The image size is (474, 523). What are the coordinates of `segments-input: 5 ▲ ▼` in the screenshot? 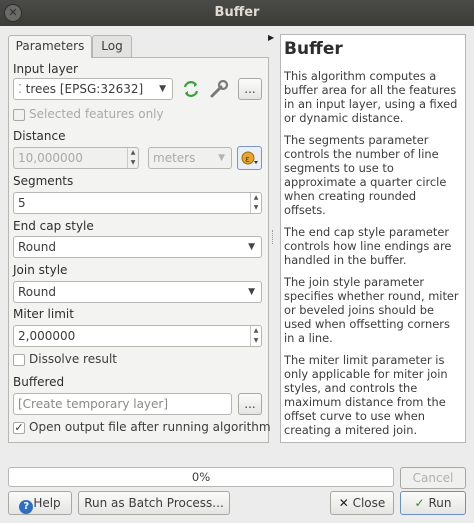 It's located at (137, 203).